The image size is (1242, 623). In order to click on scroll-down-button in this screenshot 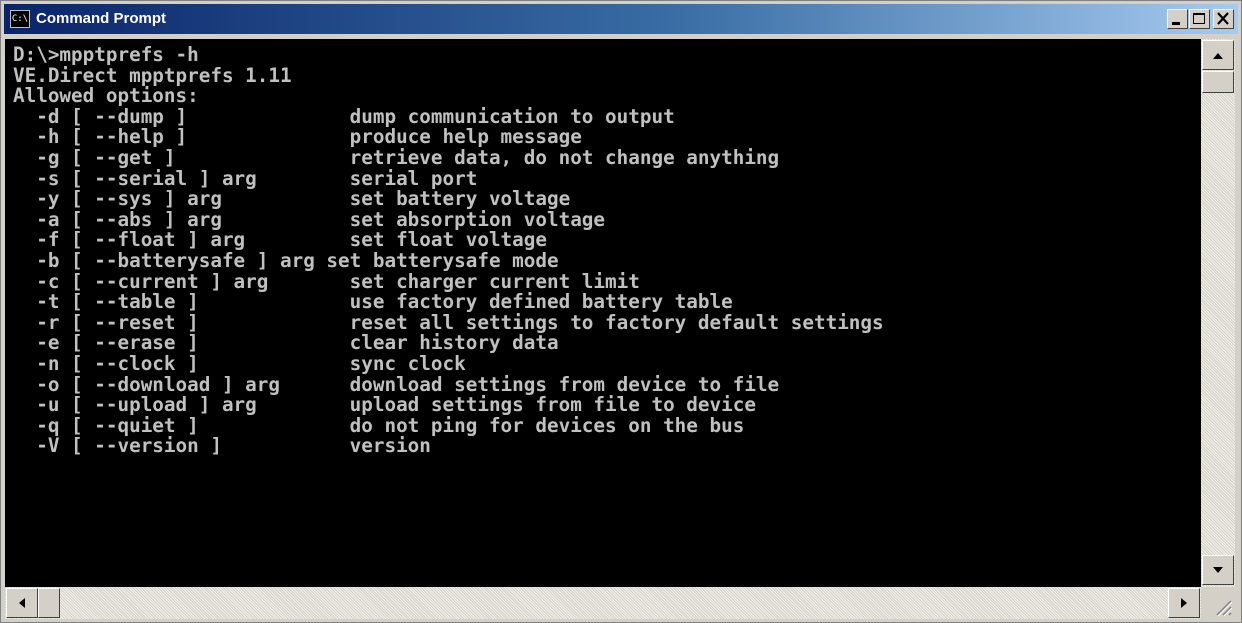, I will do `click(1218, 570)`.